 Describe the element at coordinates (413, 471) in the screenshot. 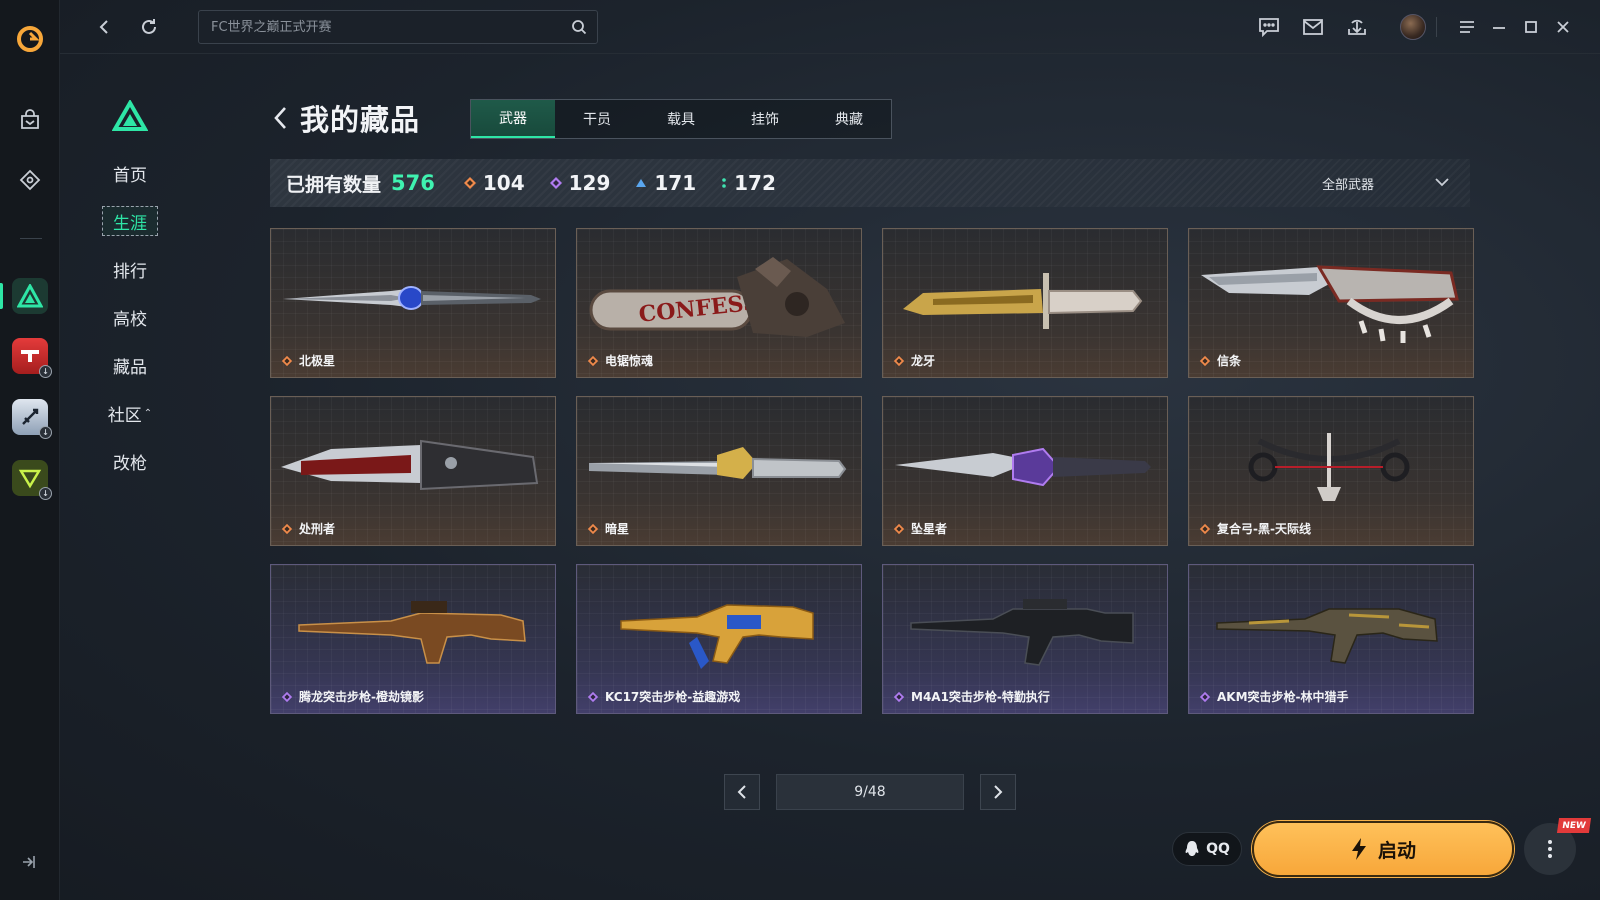

I see `collection-card: 处刑者` at that location.